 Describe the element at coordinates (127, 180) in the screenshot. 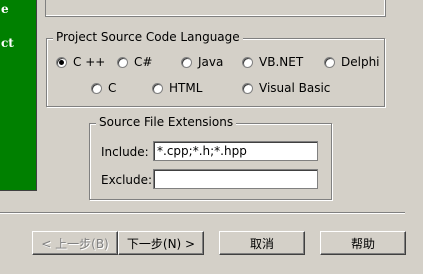

I see `exclude-label: Exclude:` at that location.